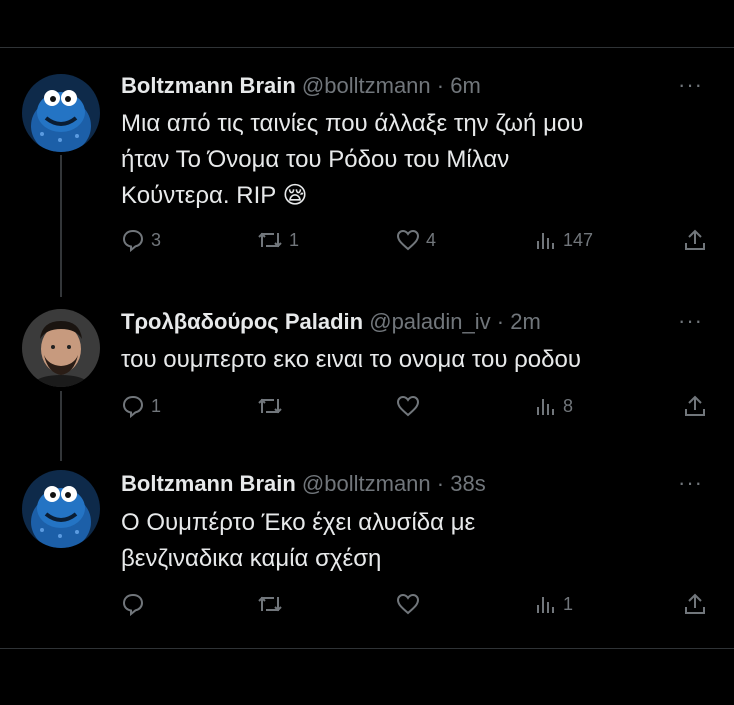  Describe the element at coordinates (367, 243) in the screenshot. I see `action-bar: 3 1 4 147` at that location.